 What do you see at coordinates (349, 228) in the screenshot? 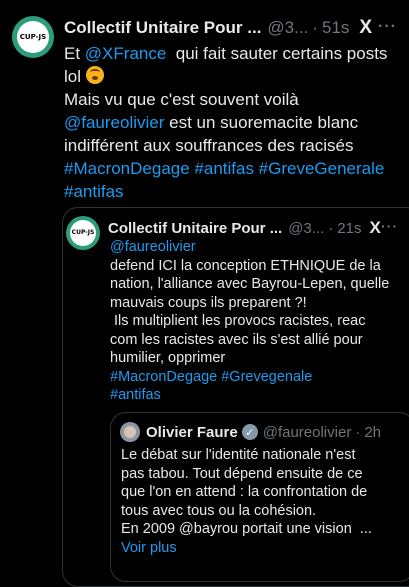
I see `quoted-timestamp: 21s` at bounding box center [349, 228].